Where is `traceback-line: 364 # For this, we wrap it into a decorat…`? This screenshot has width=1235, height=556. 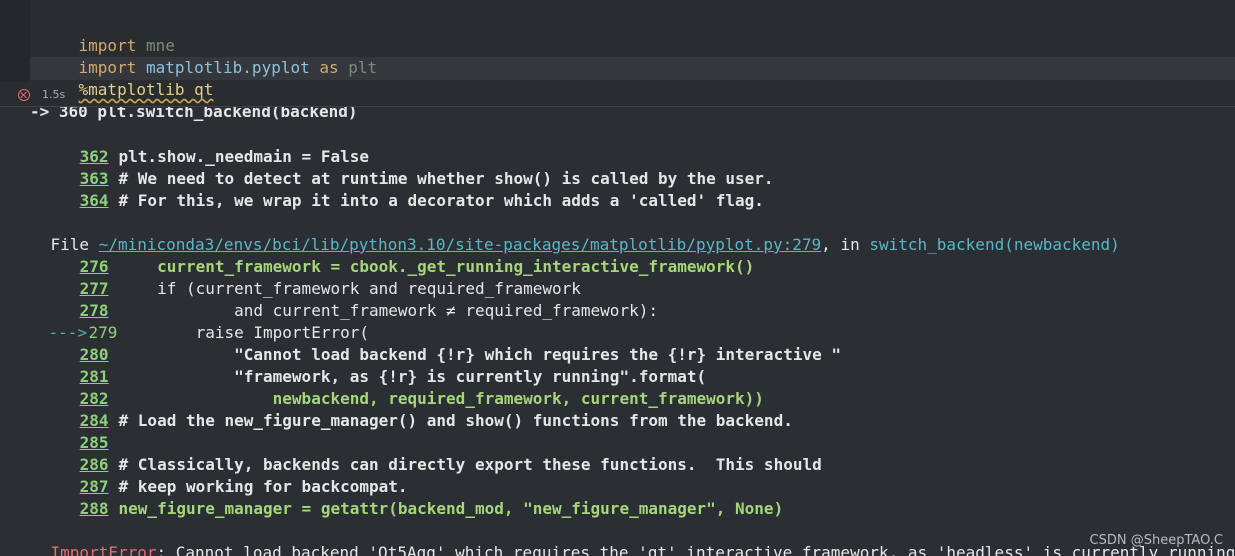 traceback-line: 364 # For this, we wrap it into a decorat… is located at coordinates (382, 189).